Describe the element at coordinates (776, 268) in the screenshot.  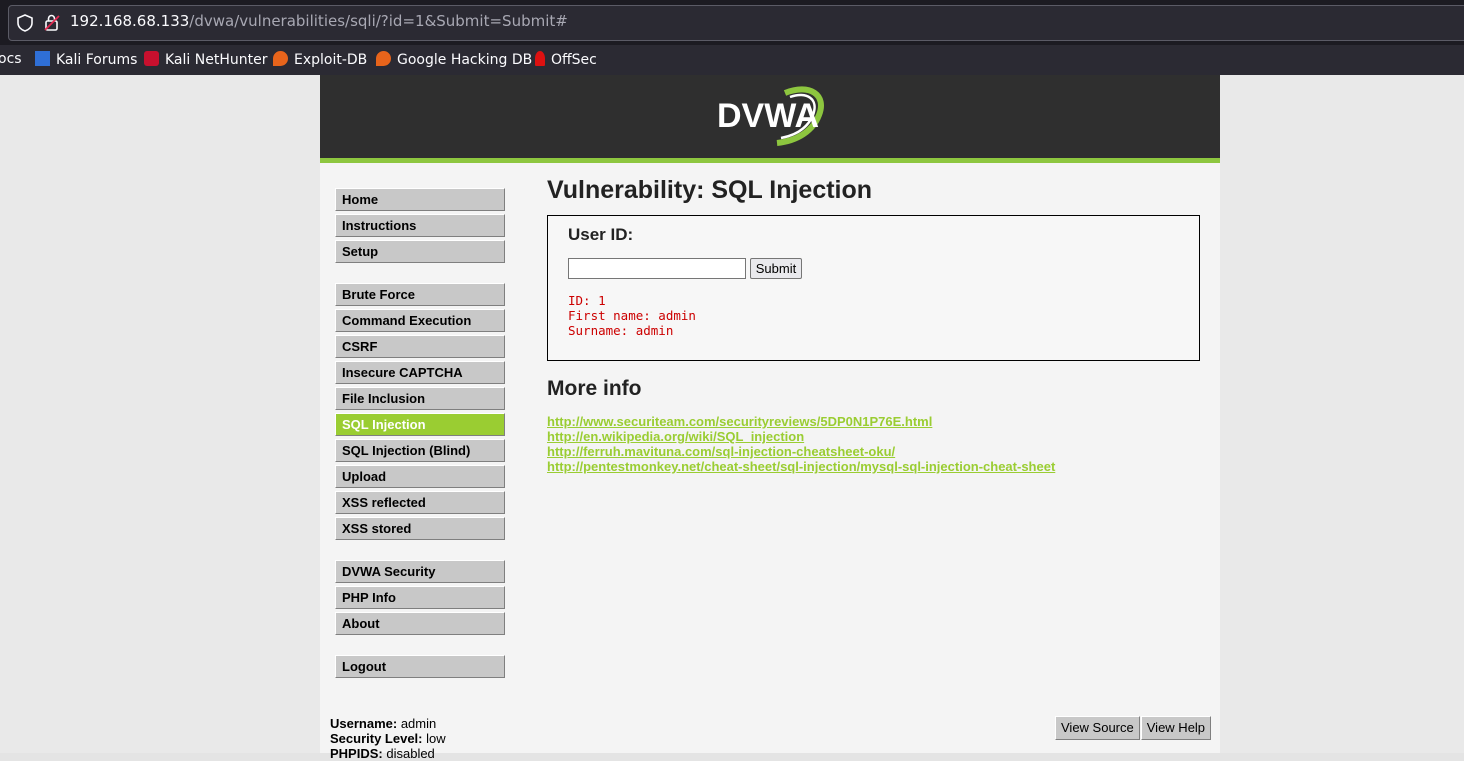
I see `submit-button: Submit` at that location.